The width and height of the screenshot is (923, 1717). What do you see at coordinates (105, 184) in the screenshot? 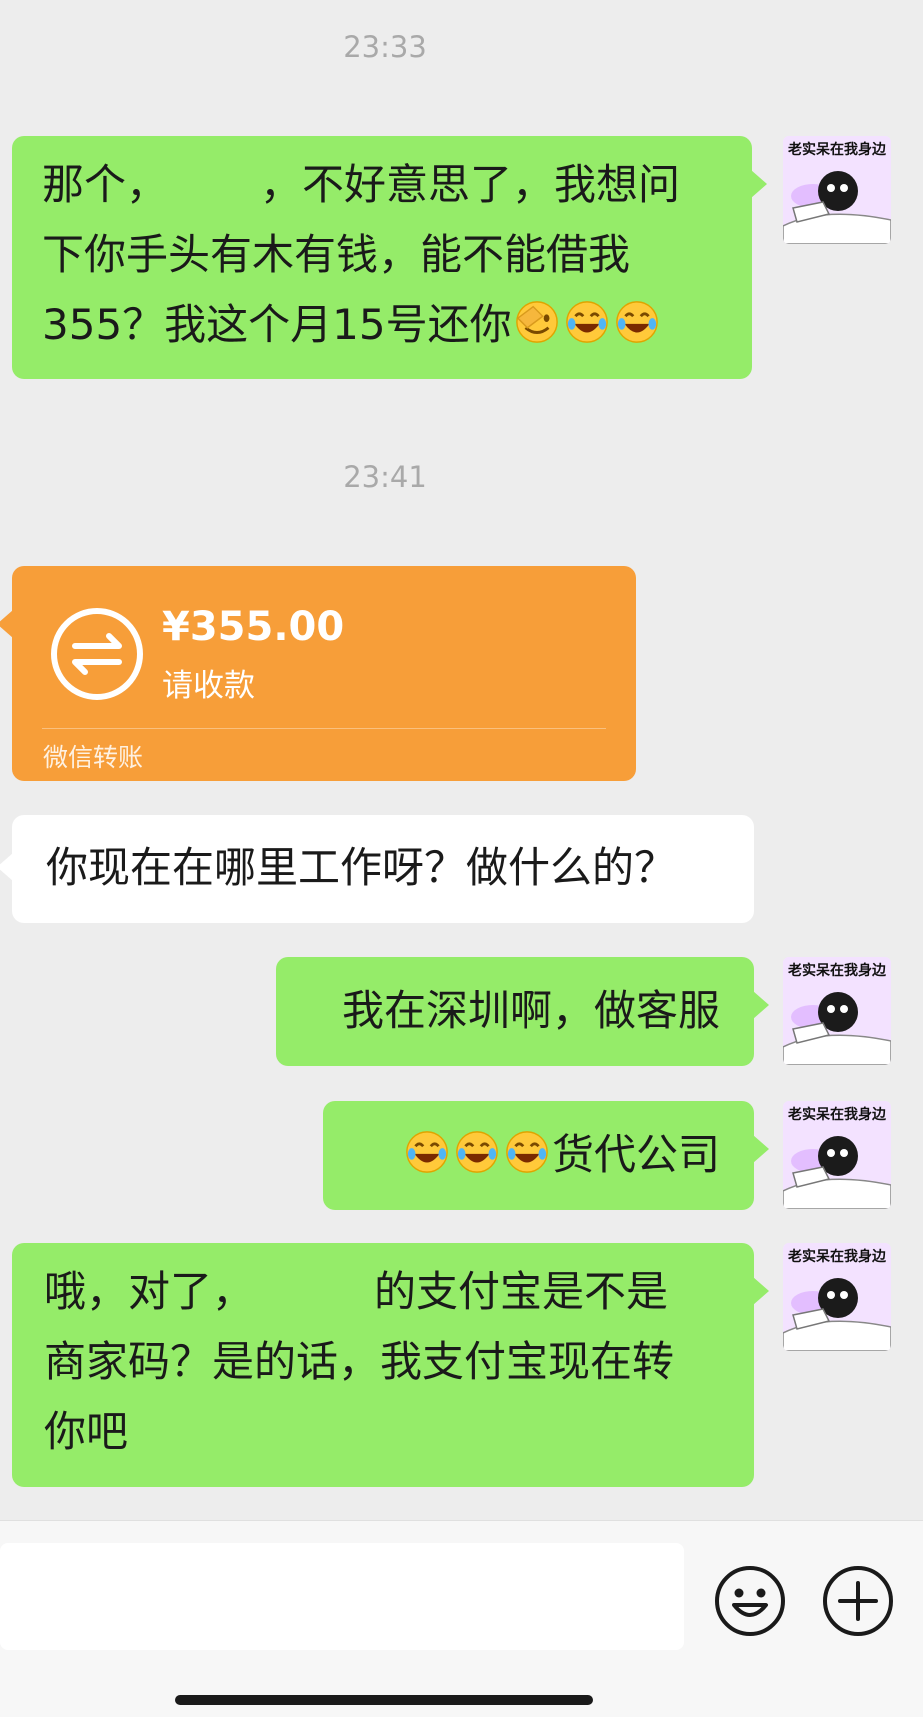
I see `message-text: 那个，` at bounding box center [105, 184].